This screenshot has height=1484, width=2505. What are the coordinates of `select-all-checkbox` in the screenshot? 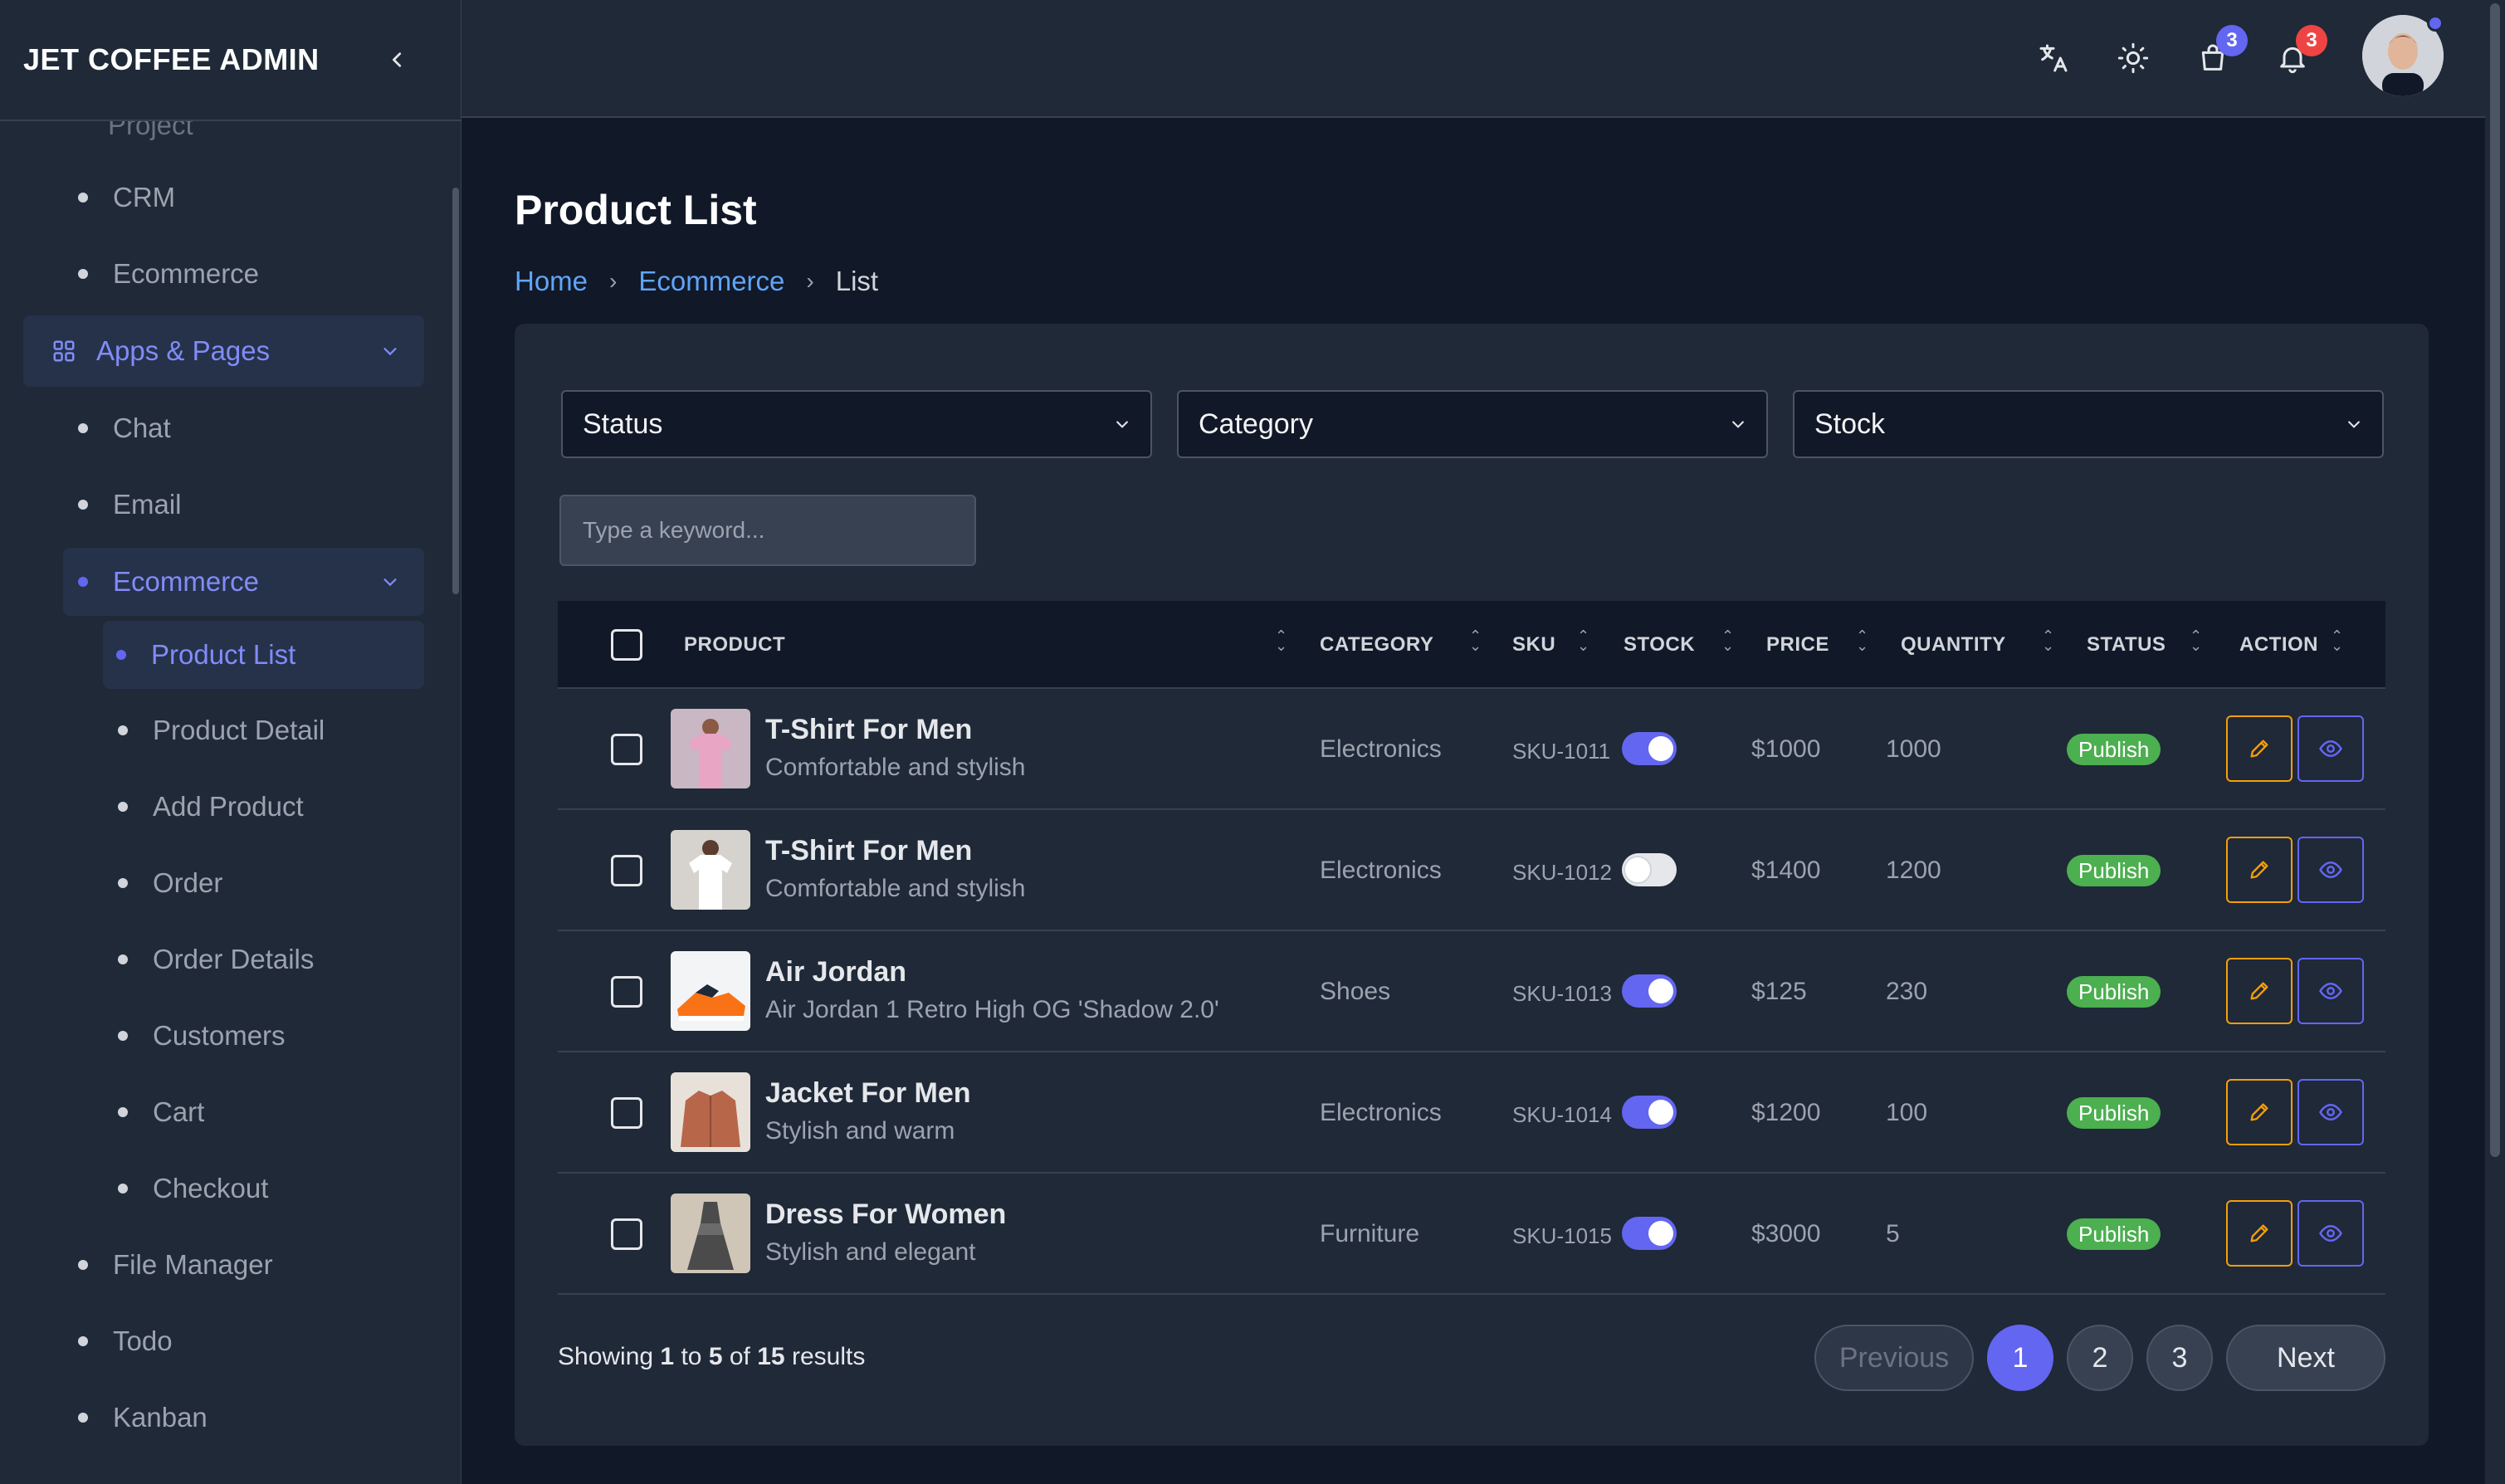 It's located at (626, 645).